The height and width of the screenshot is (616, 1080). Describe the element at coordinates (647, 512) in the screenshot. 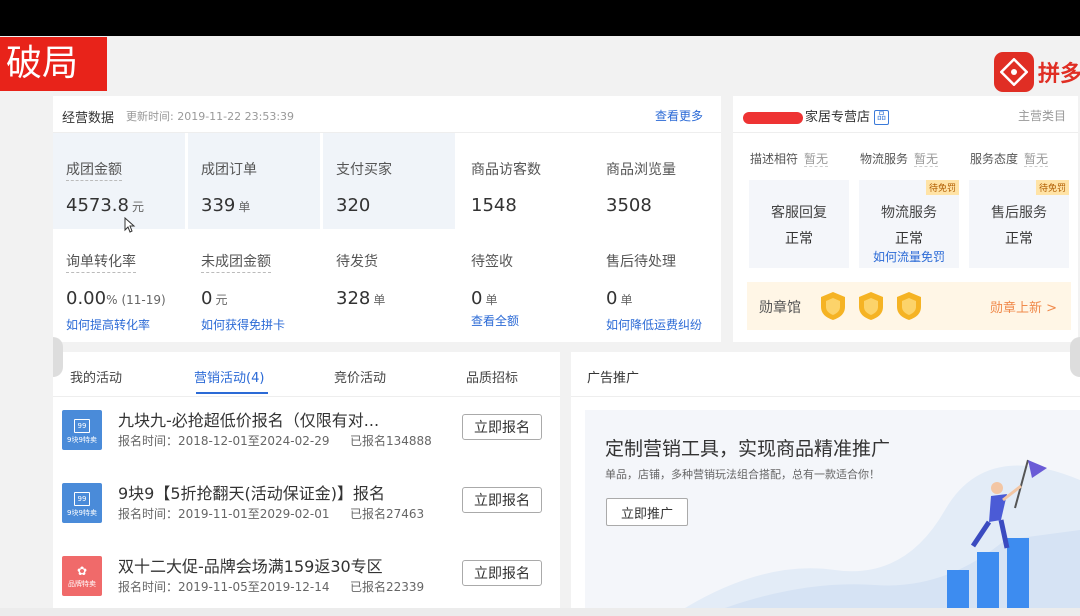

I see `promote-now-button: 立即推广` at that location.